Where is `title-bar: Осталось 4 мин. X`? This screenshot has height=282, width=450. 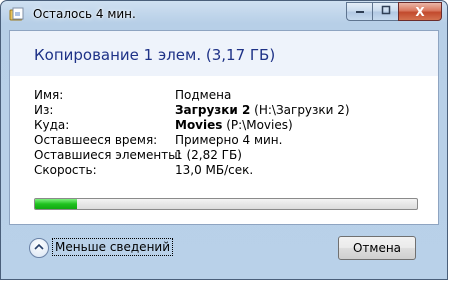
title-bar: Осталось 4 мин. X is located at coordinates (224, 14).